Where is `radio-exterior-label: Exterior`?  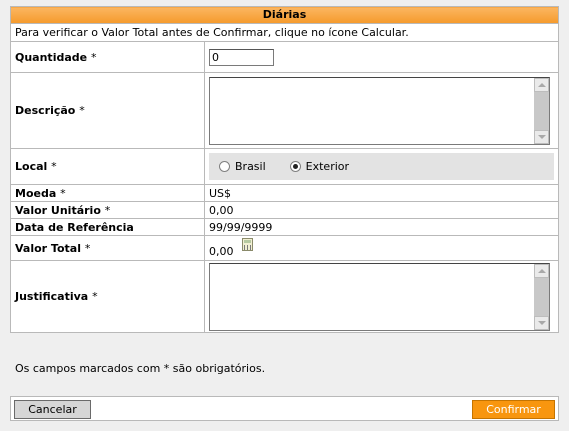 radio-exterior-label: Exterior is located at coordinates (327, 166).